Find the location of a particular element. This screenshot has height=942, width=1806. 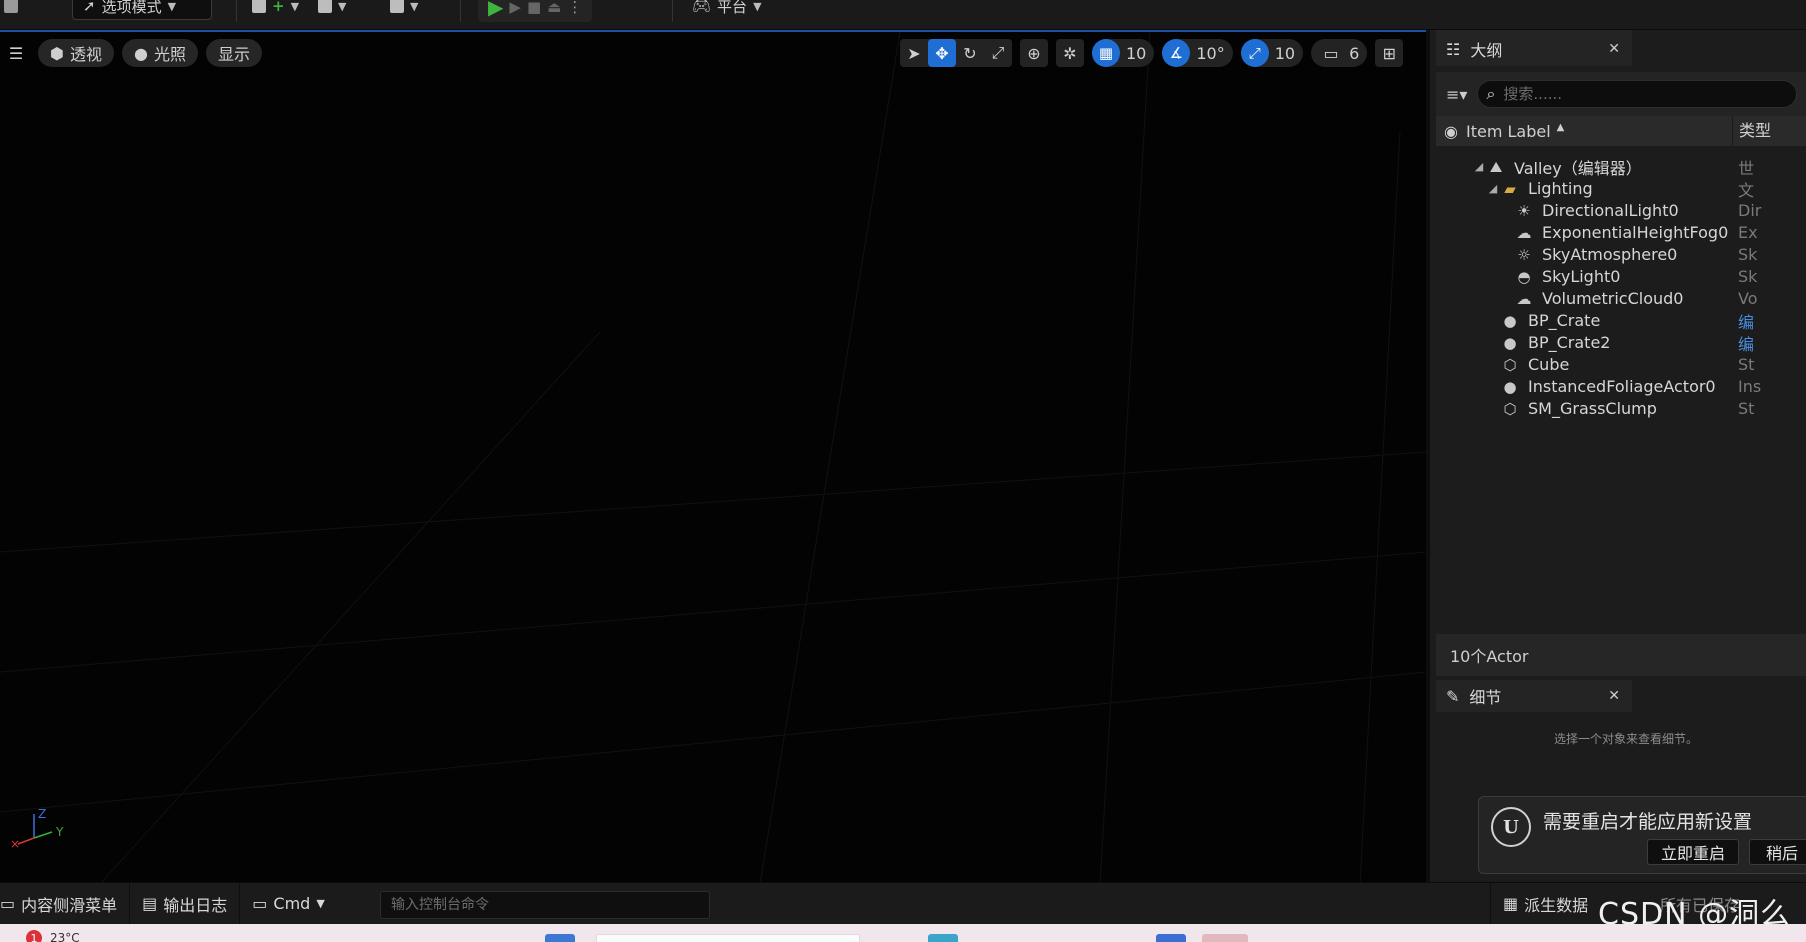

show-flags-button: 显示 is located at coordinates (233, 53).